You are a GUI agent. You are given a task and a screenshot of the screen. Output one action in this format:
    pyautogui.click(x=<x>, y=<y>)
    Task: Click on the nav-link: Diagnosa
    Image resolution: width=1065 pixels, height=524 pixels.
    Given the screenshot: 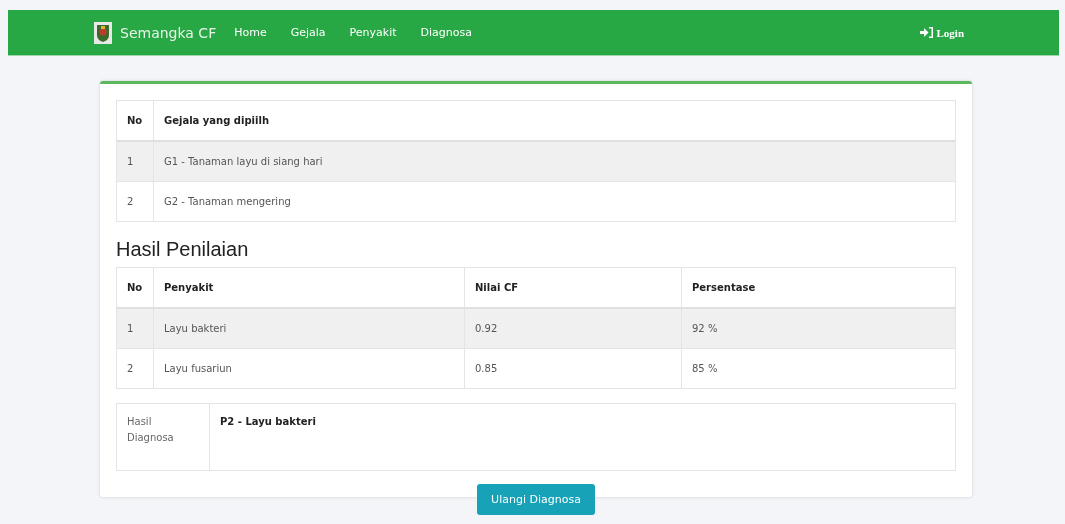 What is the action you would take?
    pyautogui.click(x=446, y=32)
    